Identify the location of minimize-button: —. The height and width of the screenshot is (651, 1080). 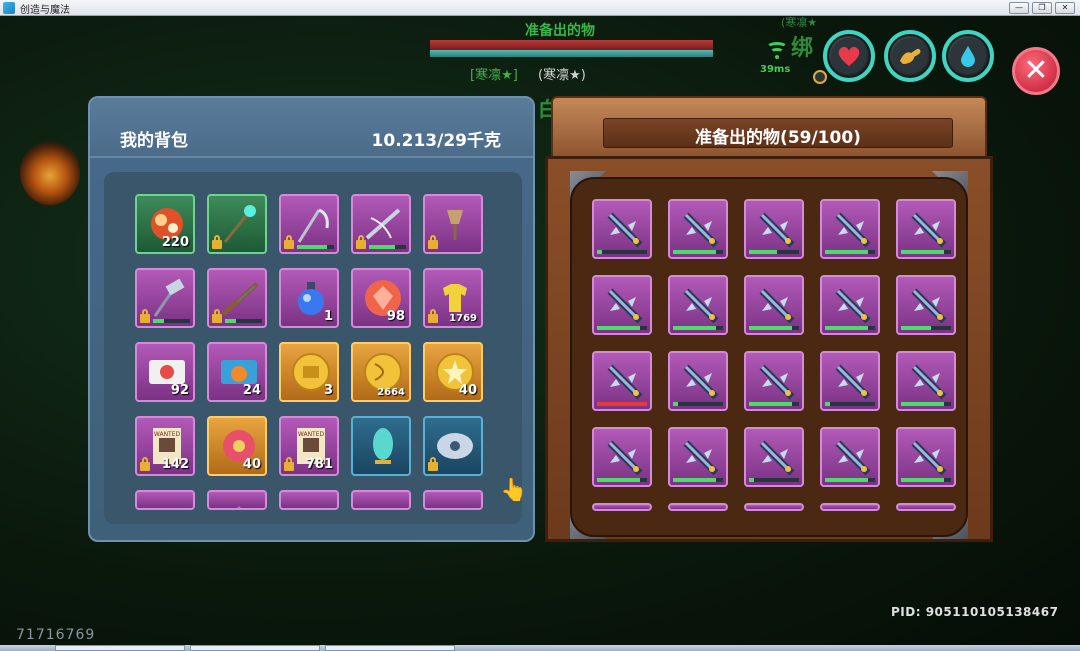
(1019, 8).